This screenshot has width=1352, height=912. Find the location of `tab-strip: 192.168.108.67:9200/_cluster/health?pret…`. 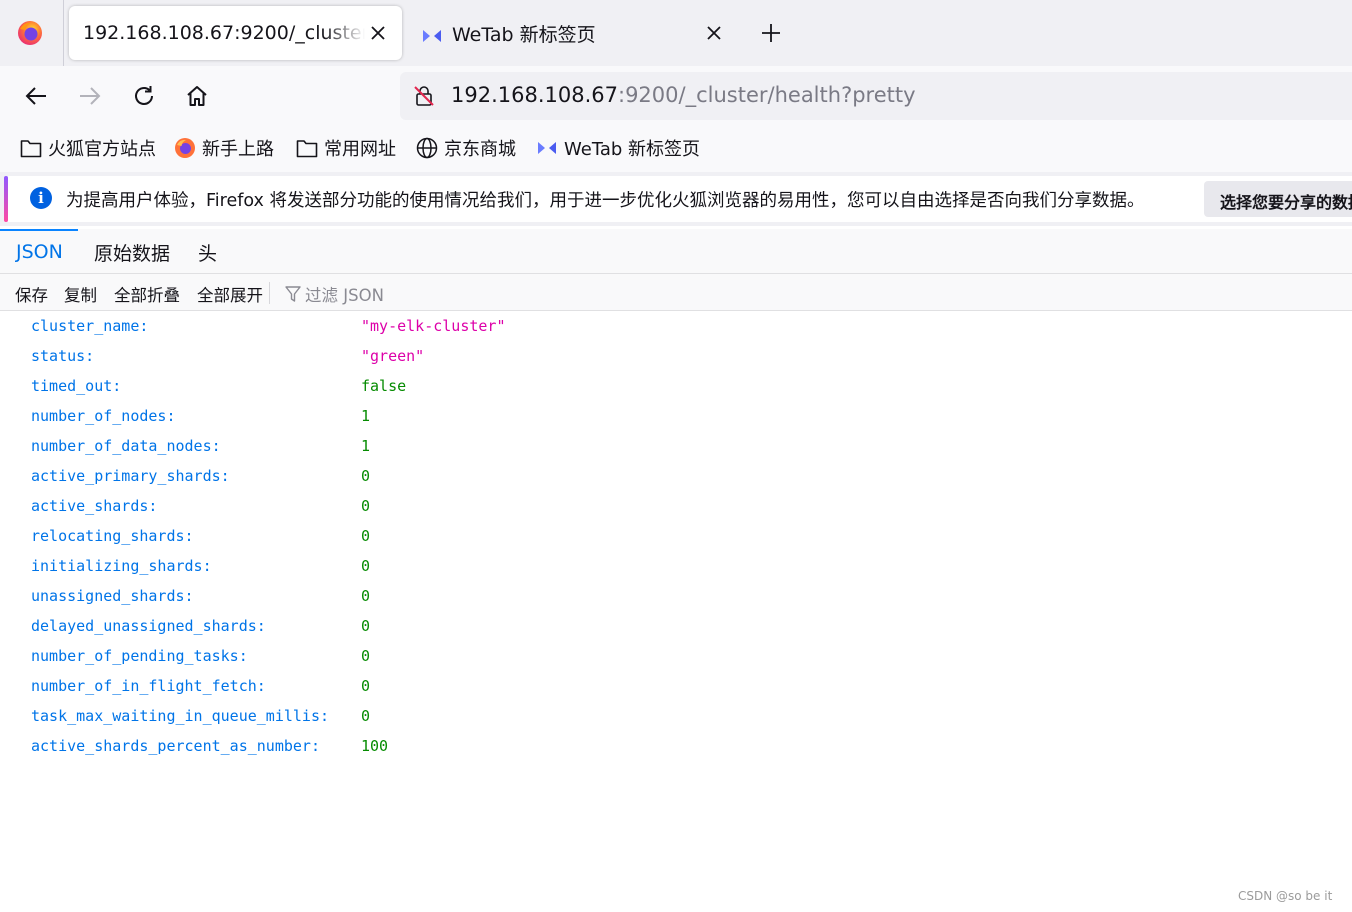

tab-strip: 192.168.108.67:9200/_cluster/health?pret… is located at coordinates (676, 33).